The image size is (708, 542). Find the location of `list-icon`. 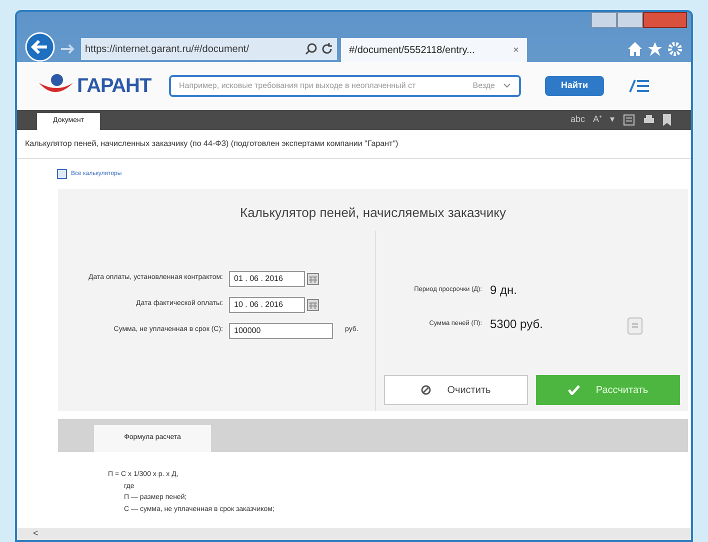

list-icon is located at coordinates (639, 86).